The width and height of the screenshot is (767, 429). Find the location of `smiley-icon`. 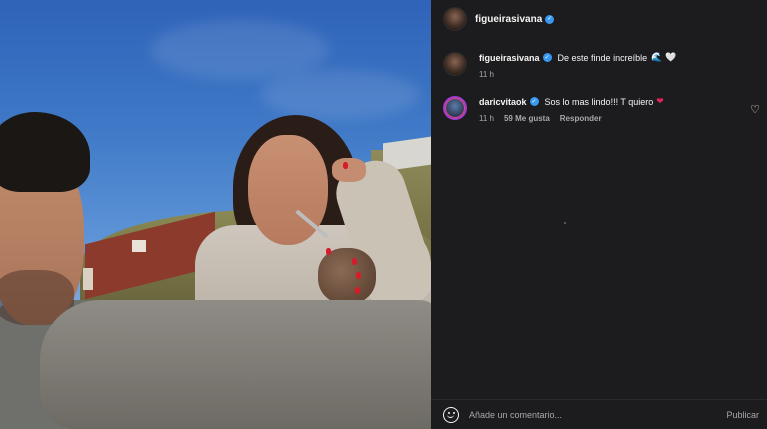

smiley-icon is located at coordinates (451, 414).